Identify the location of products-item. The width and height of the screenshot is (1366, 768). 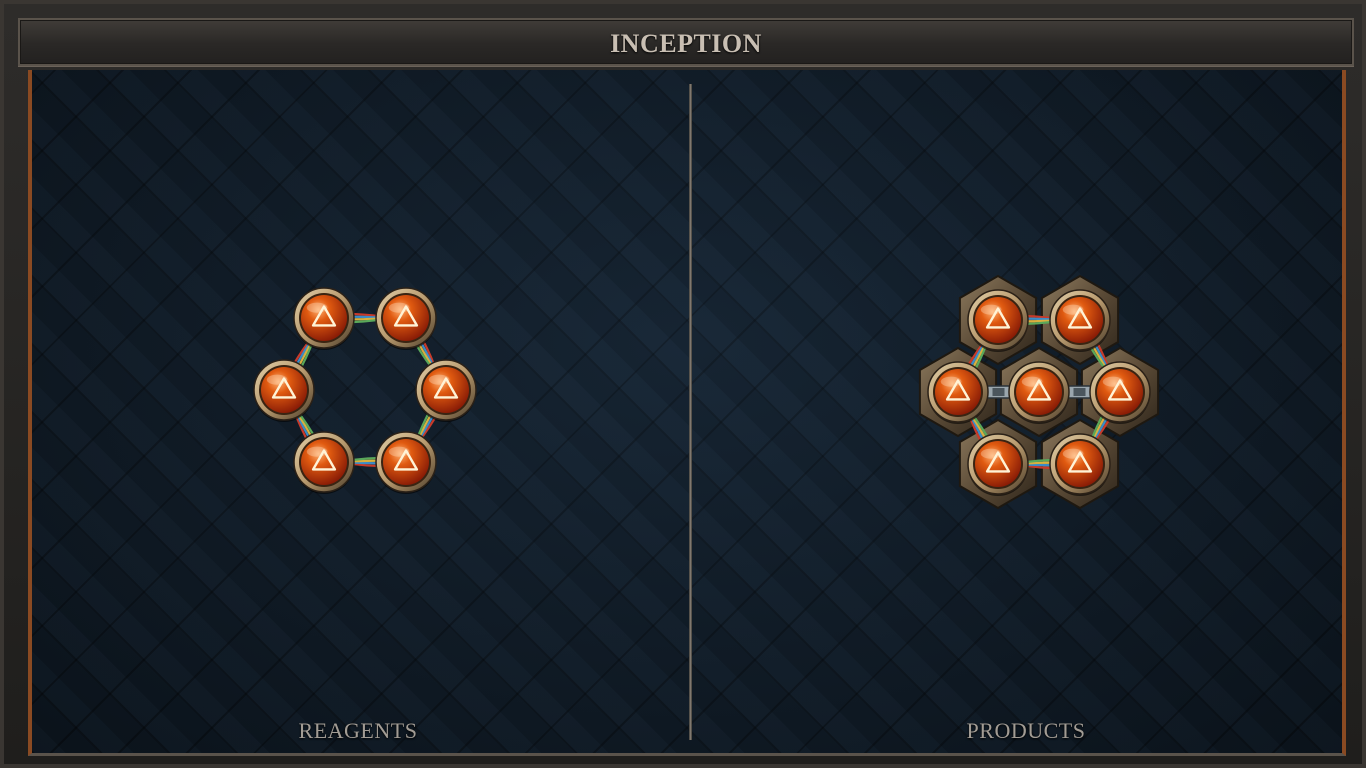
(1026, 399).